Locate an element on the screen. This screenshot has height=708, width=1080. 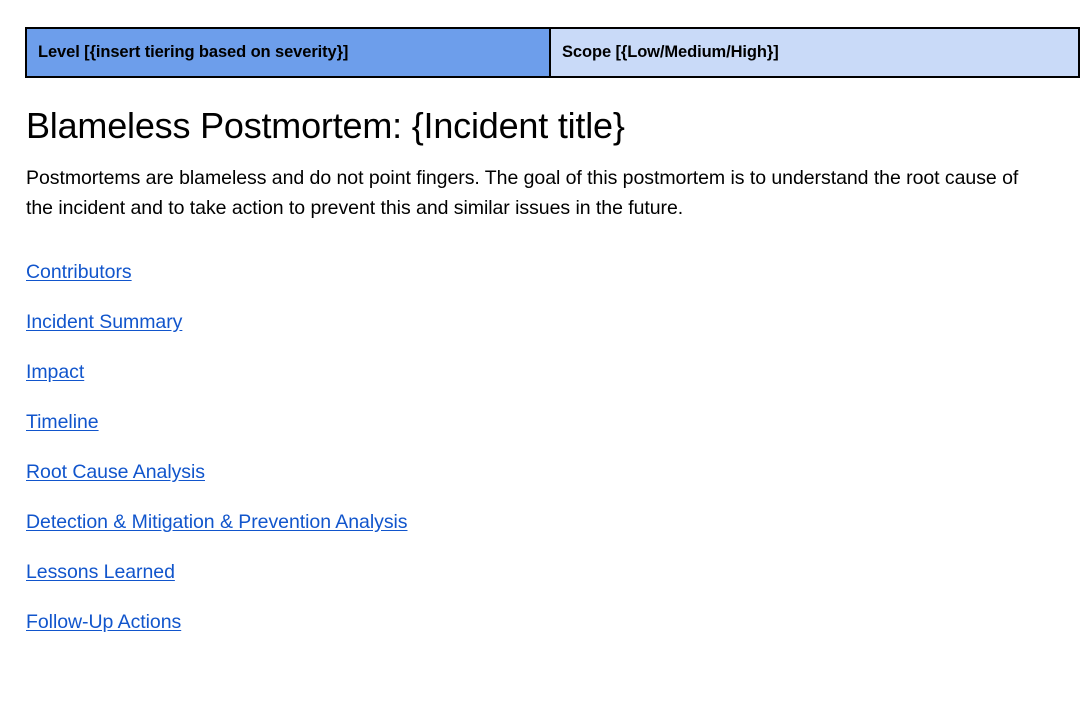
list-item: Root Cause Analysis is located at coordinates (540, 485).